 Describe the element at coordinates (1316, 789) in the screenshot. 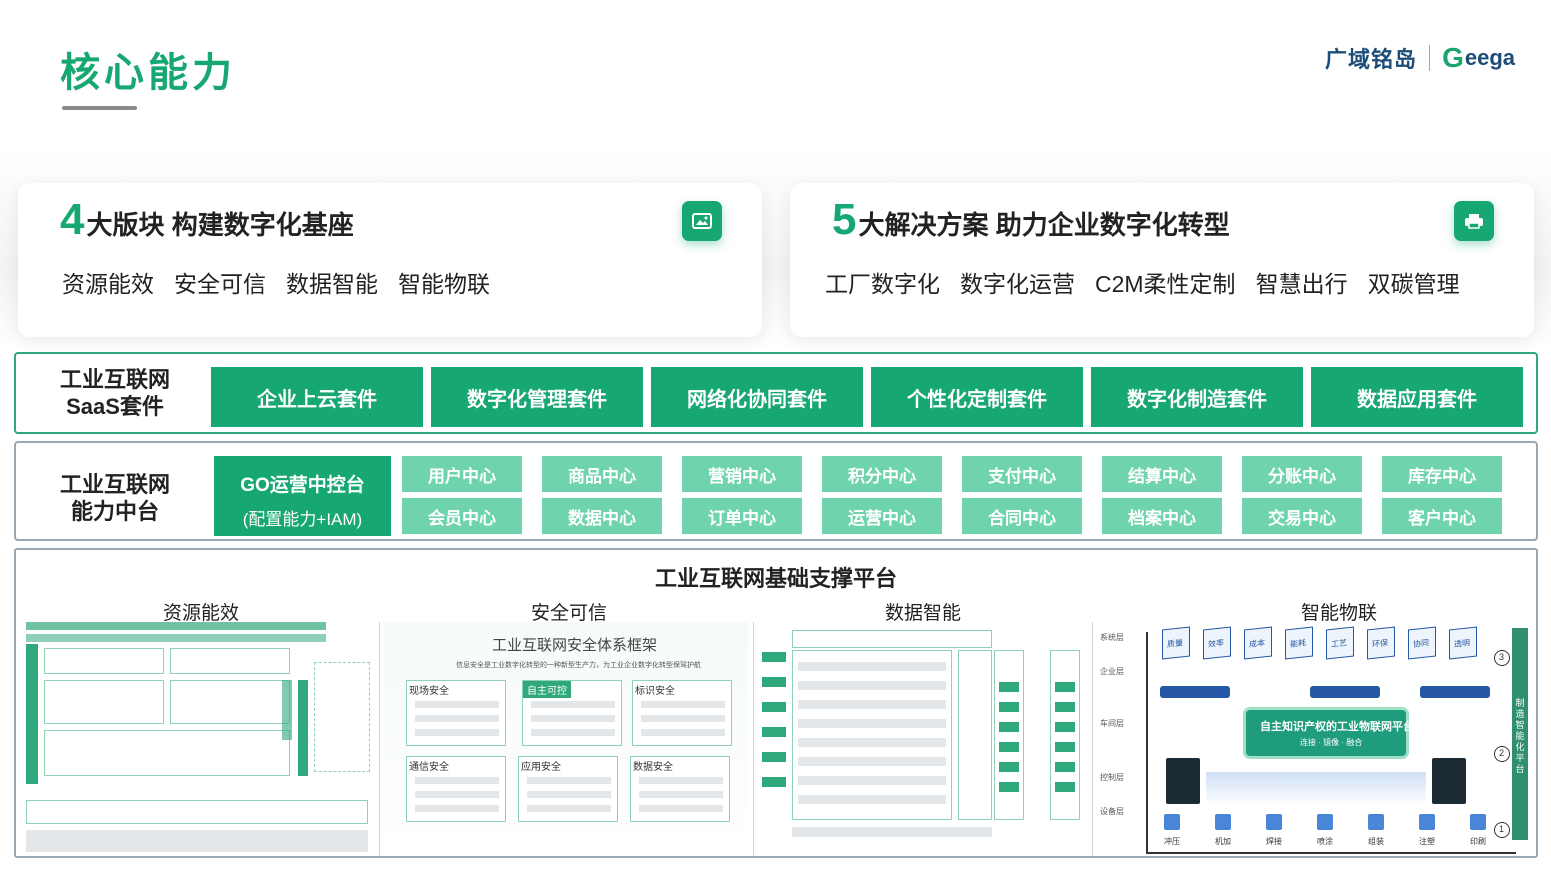

I see `iot-gradient-band` at that location.